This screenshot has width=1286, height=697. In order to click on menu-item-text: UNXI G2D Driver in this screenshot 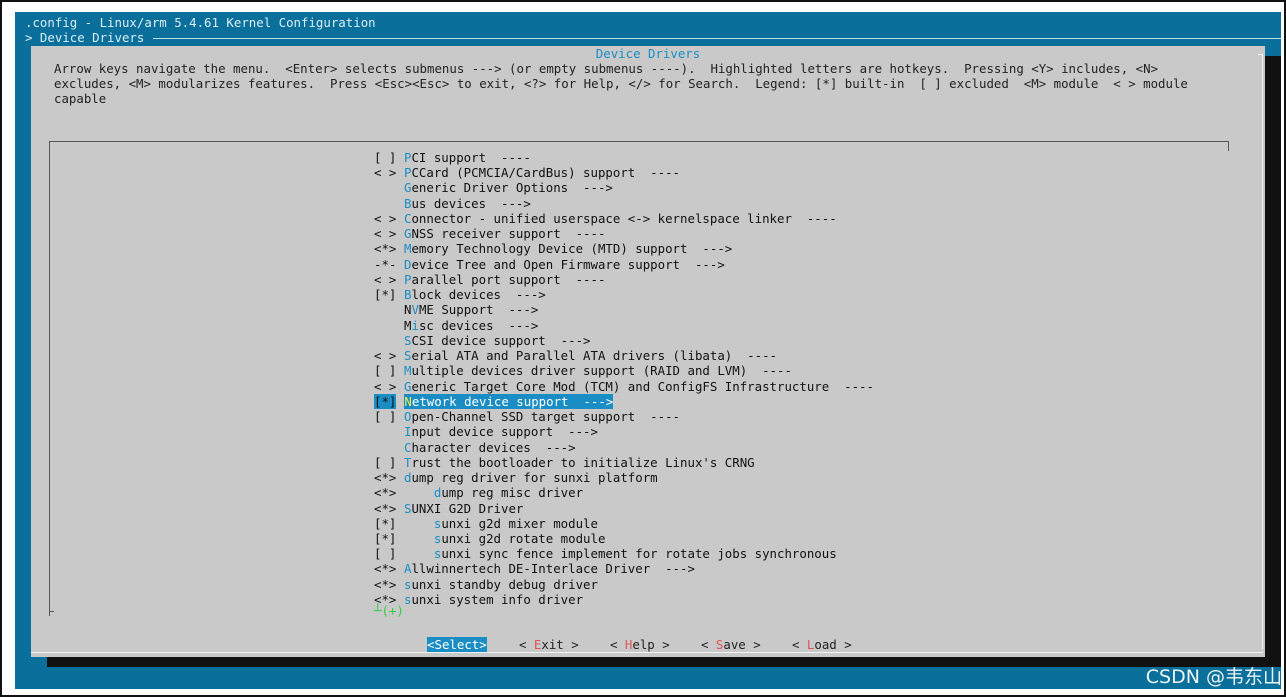, I will do `click(467, 508)`.